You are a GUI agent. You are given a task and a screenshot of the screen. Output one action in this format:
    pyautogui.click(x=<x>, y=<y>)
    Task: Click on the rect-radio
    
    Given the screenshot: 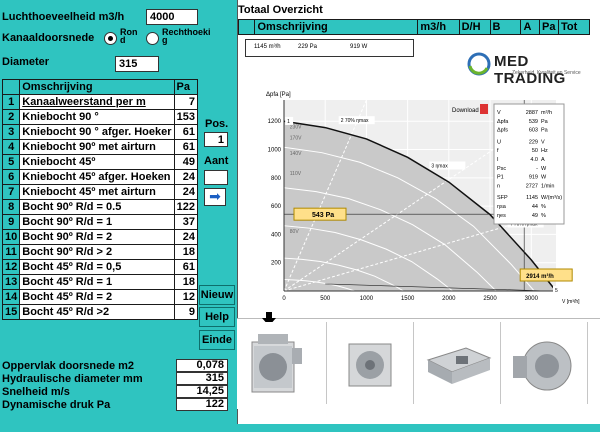 What is the action you would take?
    pyautogui.click(x=152, y=38)
    